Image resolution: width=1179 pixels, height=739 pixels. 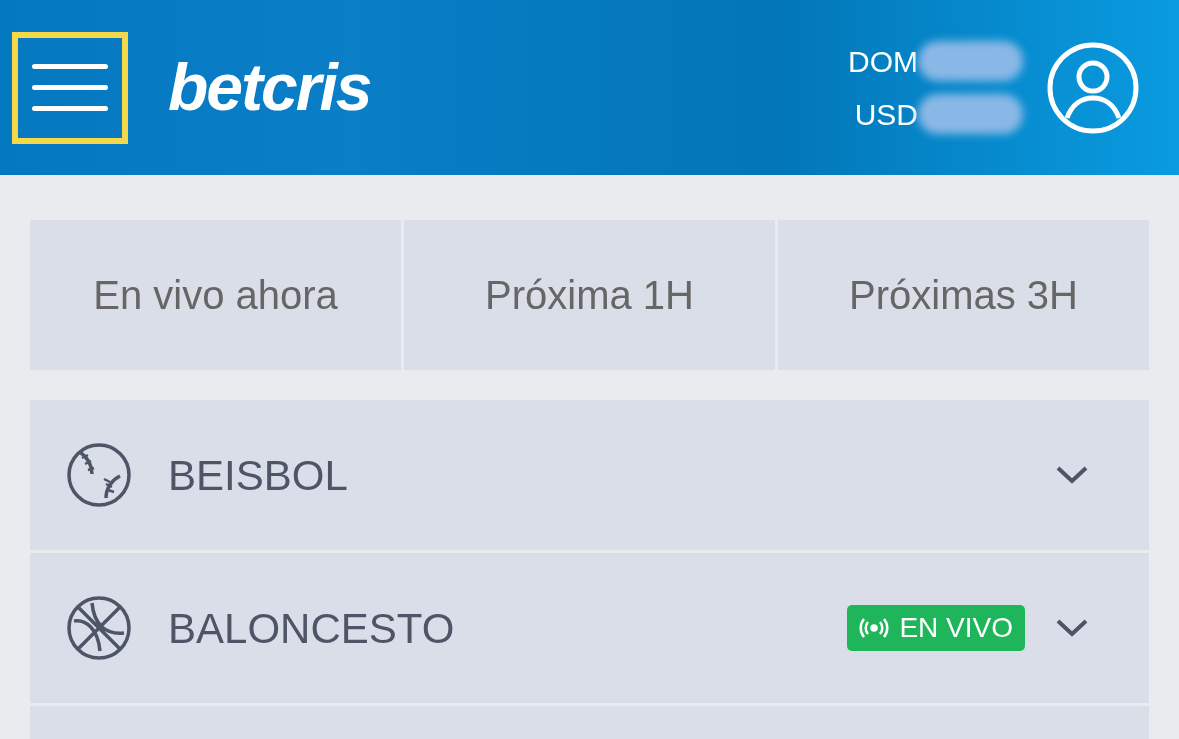 What do you see at coordinates (589, 295) in the screenshot?
I see `filter-tab: Próxima 1H` at bounding box center [589, 295].